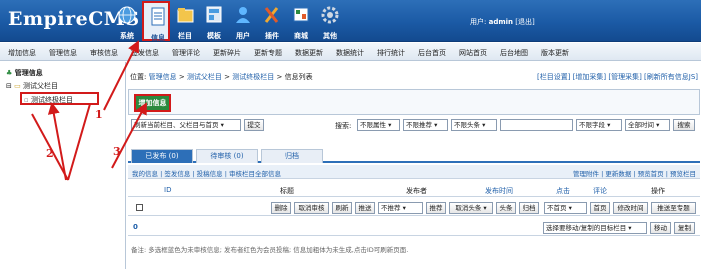  What do you see at coordinates (117, 151) in the screenshot?
I see `annotation-3: 3` at bounding box center [117, 151].